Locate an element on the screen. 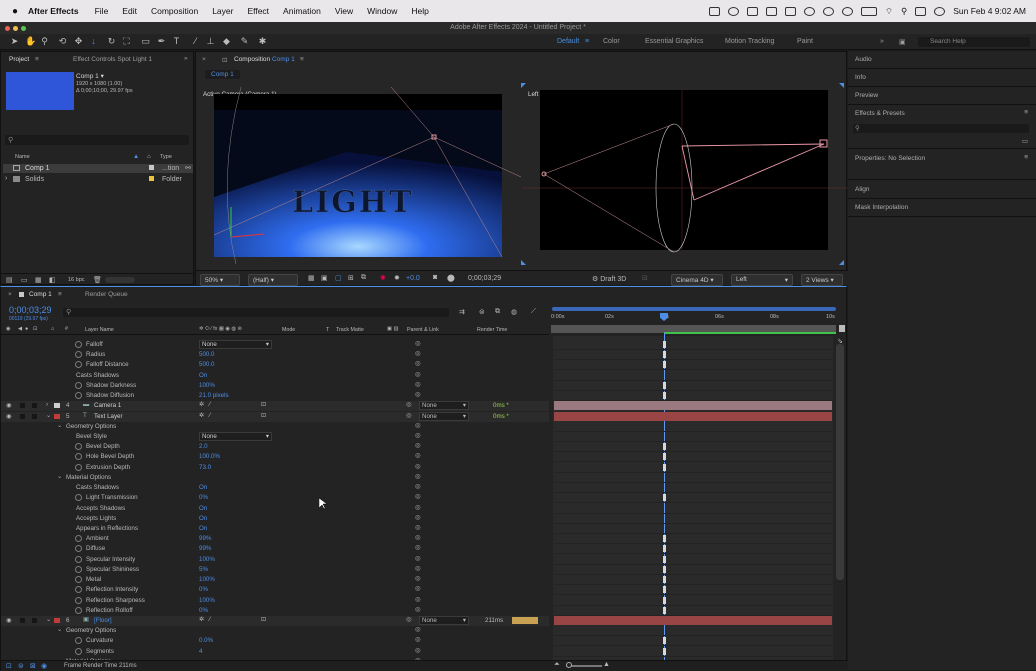  disclosure-triangle-icon: › is located at coordinates (6, 178).